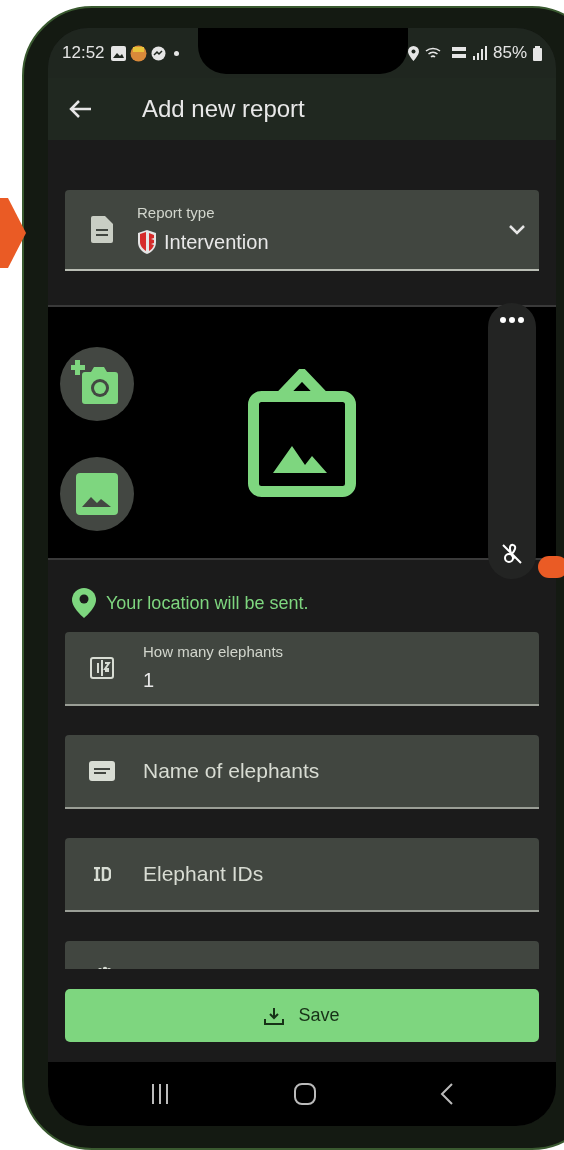 The image size is (564, 1150). What do you see at coordinates (302, 669) in the screenshot?
I see `input-field: How many elephants 1` at bounding box center [302, 669].